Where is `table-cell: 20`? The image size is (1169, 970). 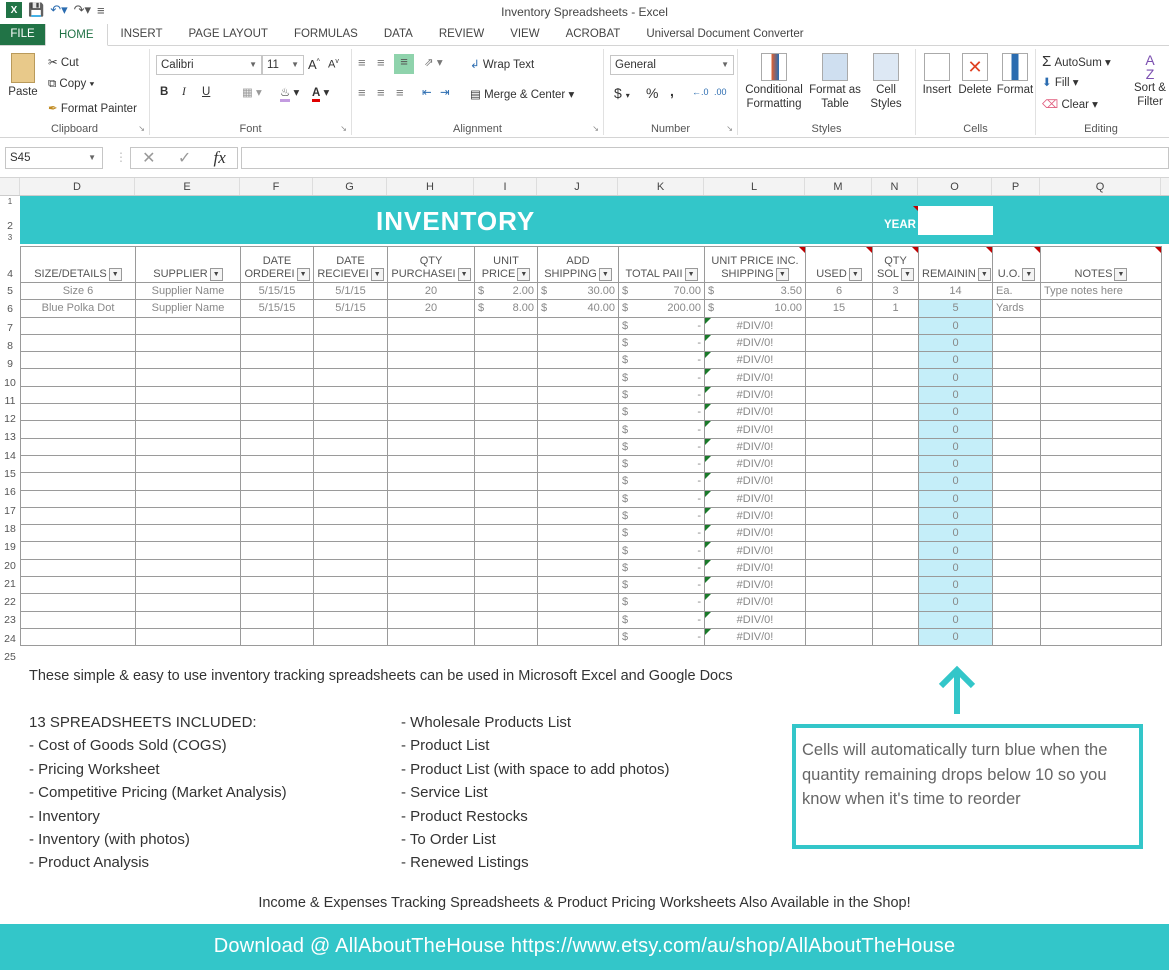
table-cell: 20 is located at coordinates (431, 291).